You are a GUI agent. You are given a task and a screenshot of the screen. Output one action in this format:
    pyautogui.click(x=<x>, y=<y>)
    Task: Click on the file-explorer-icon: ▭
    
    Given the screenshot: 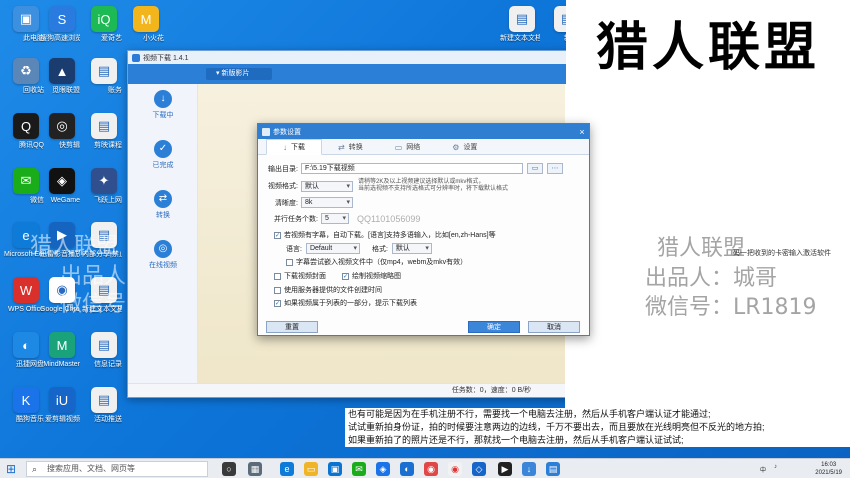 What is the action you would take?
    pyautogui.click(x=311, y=469)
    